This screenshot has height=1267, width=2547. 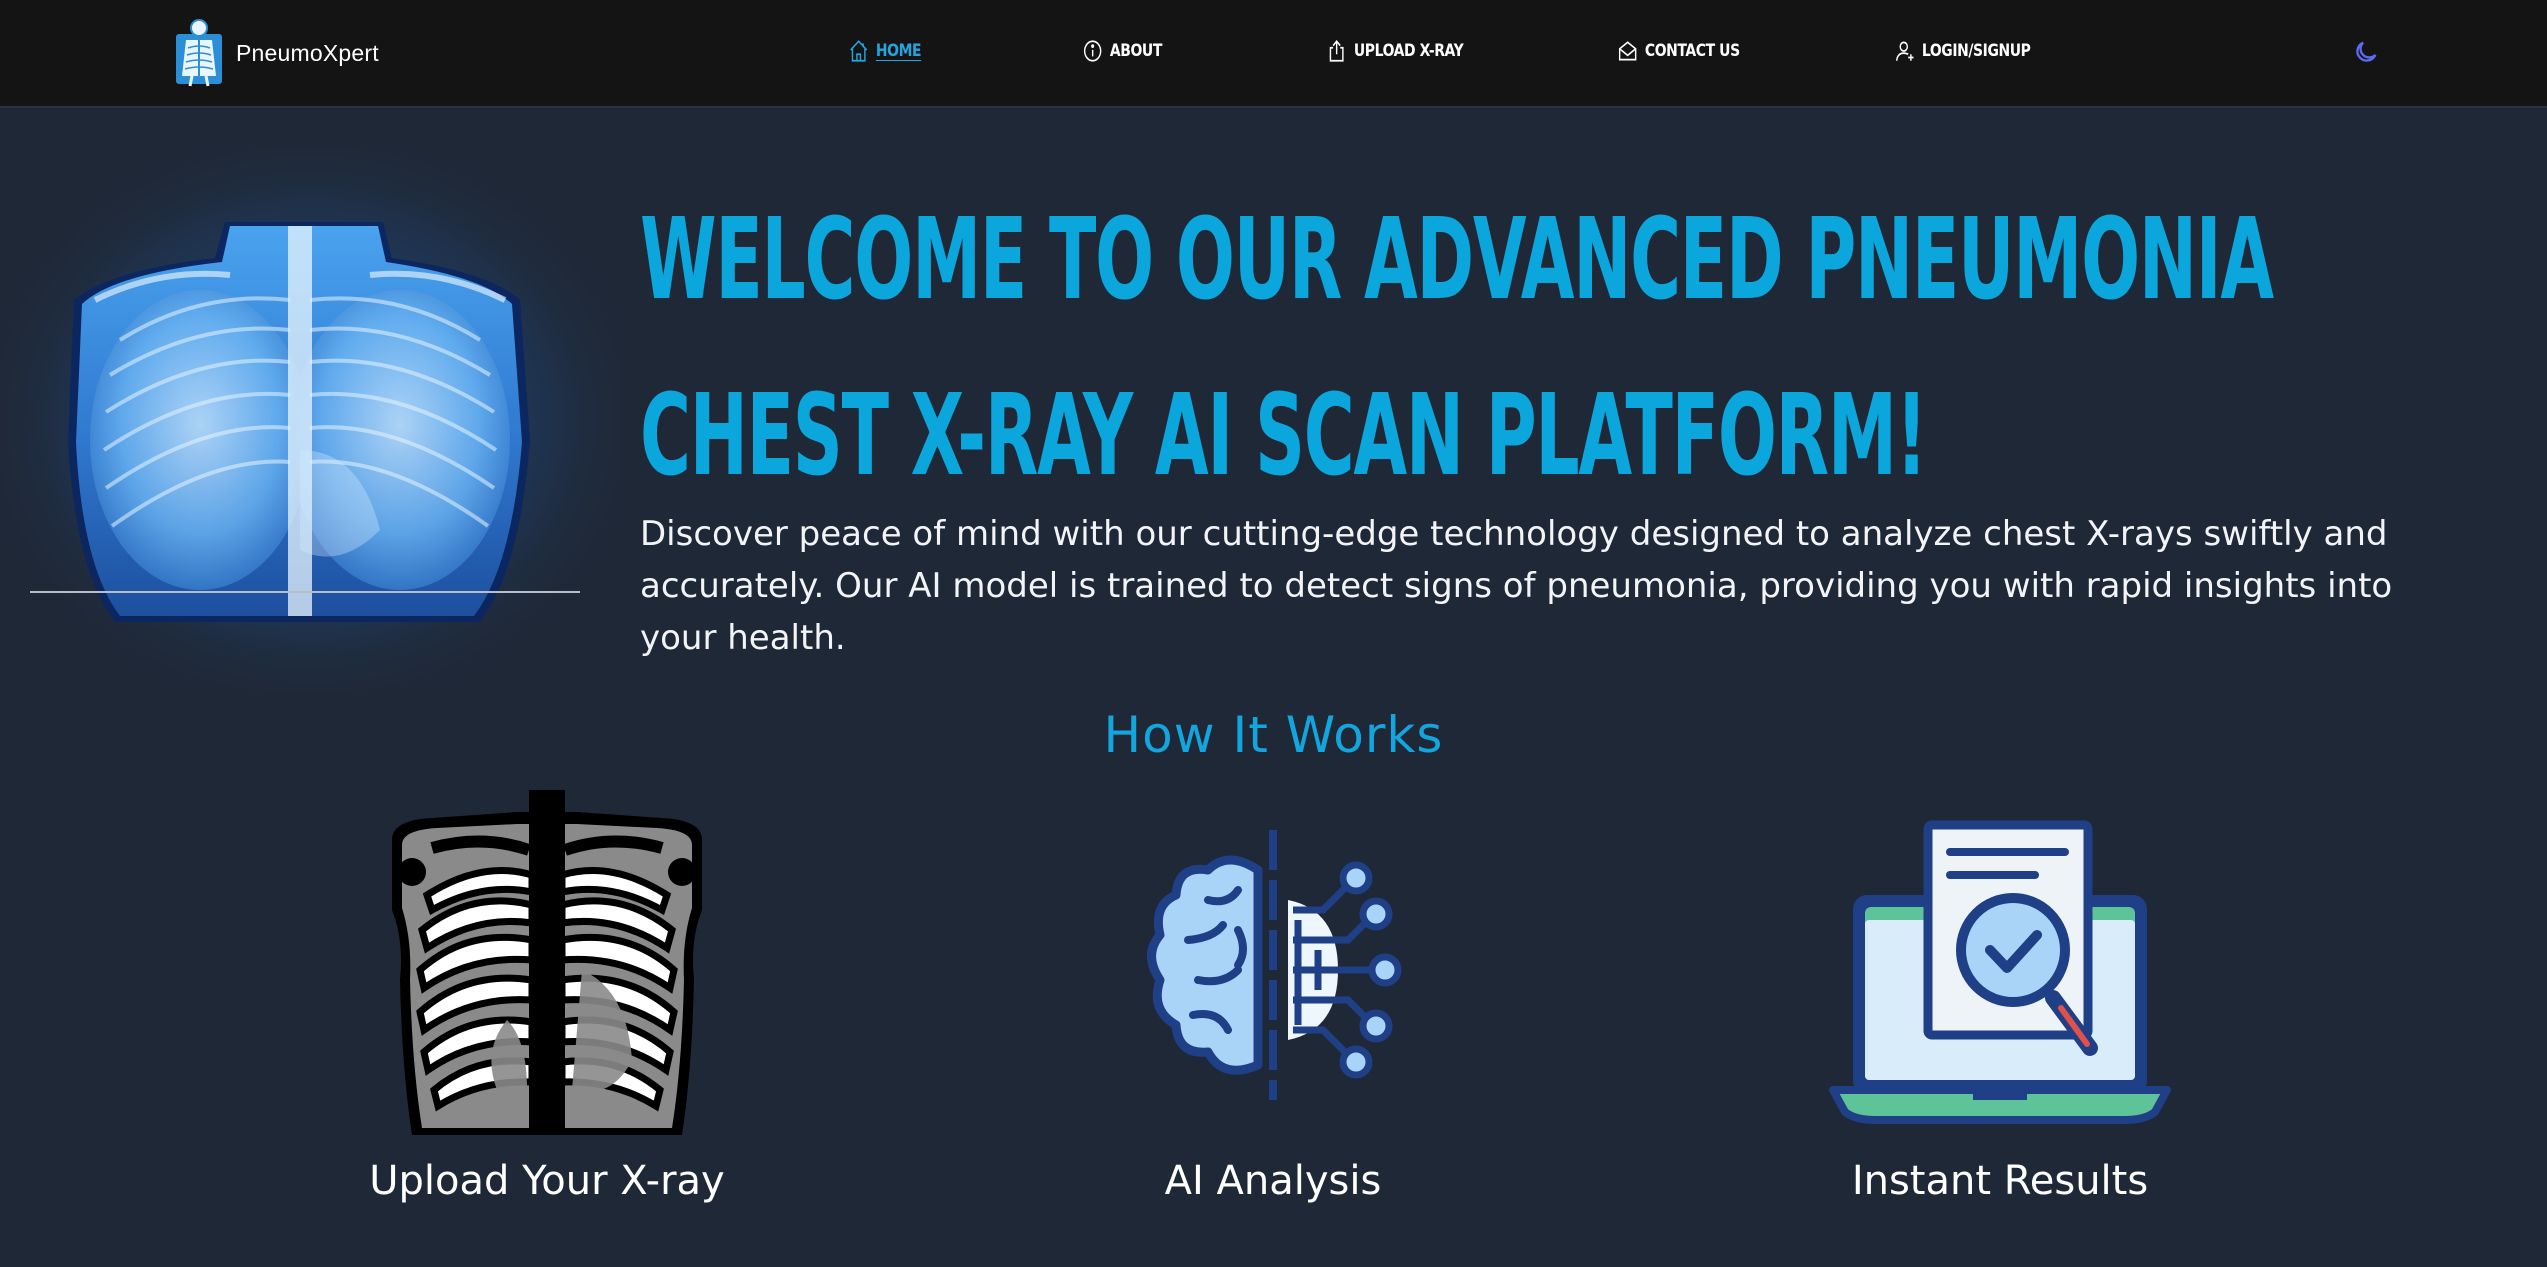 What do you see at coordinates (307, 52) in the screenshot?
I see `brand-name: PneumoXpert` at bounding box center [307, 52].